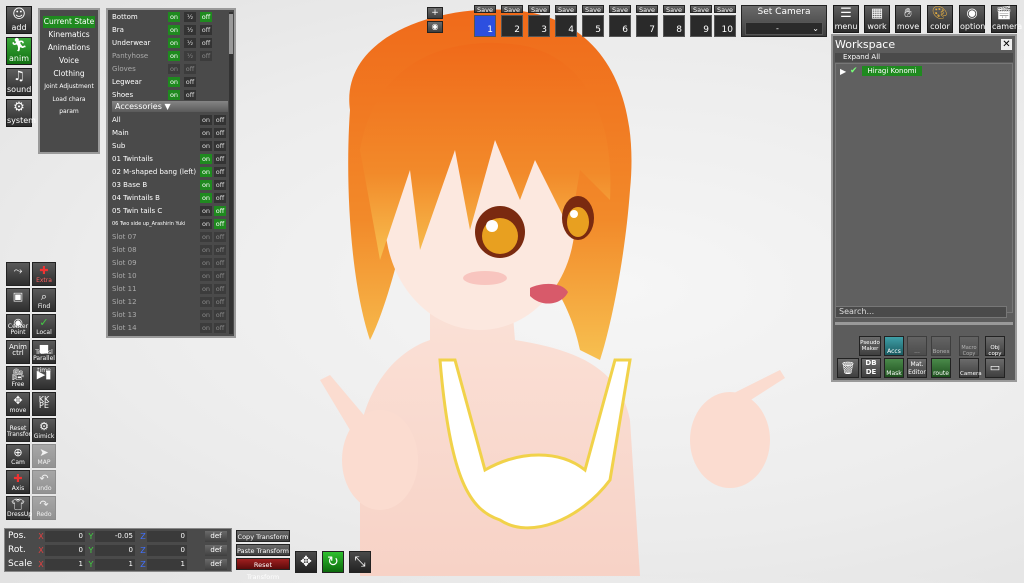 Image resolution: width=1024 pixels, height=583 pixels. Describe the element at coordinates (44, 508) in the screenshot. I see `redo-button: ↷ Redo` at that location.